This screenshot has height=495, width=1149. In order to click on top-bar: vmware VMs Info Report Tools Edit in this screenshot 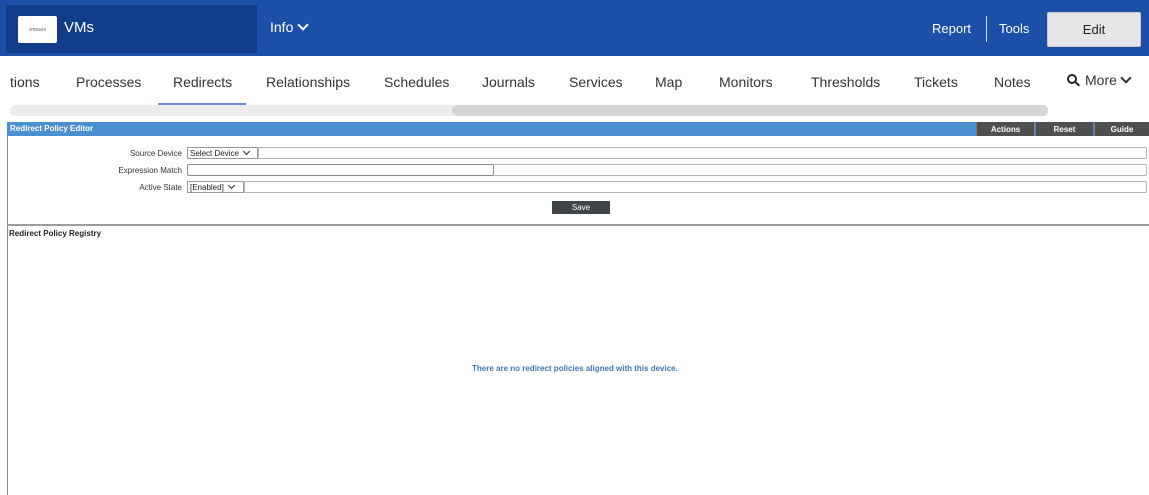, I will do `click(574, 28)`.